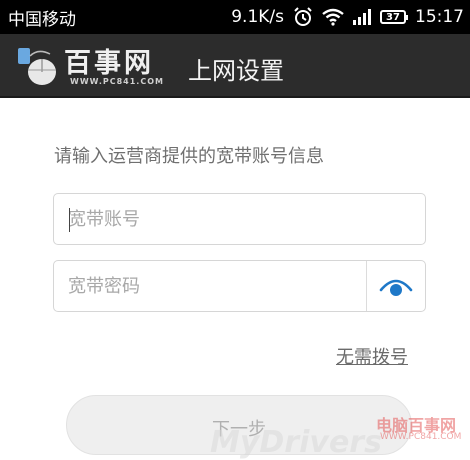 The width and height of the screenshot is (470, 460). I want to click on account-field, so click(239, 219).